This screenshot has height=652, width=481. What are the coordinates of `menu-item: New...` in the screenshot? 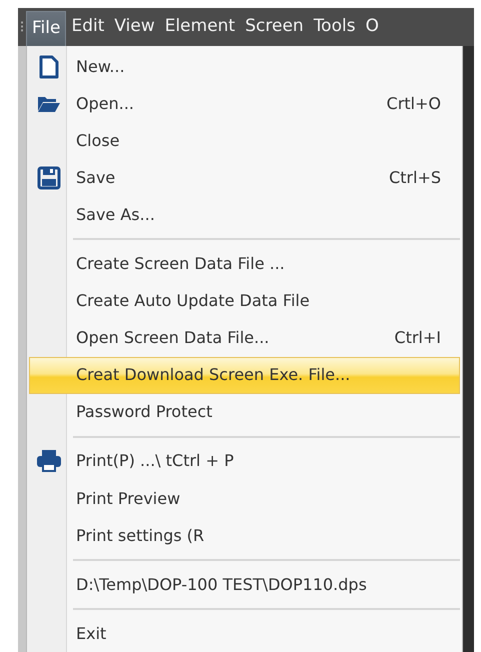 It's located at (244, 67).